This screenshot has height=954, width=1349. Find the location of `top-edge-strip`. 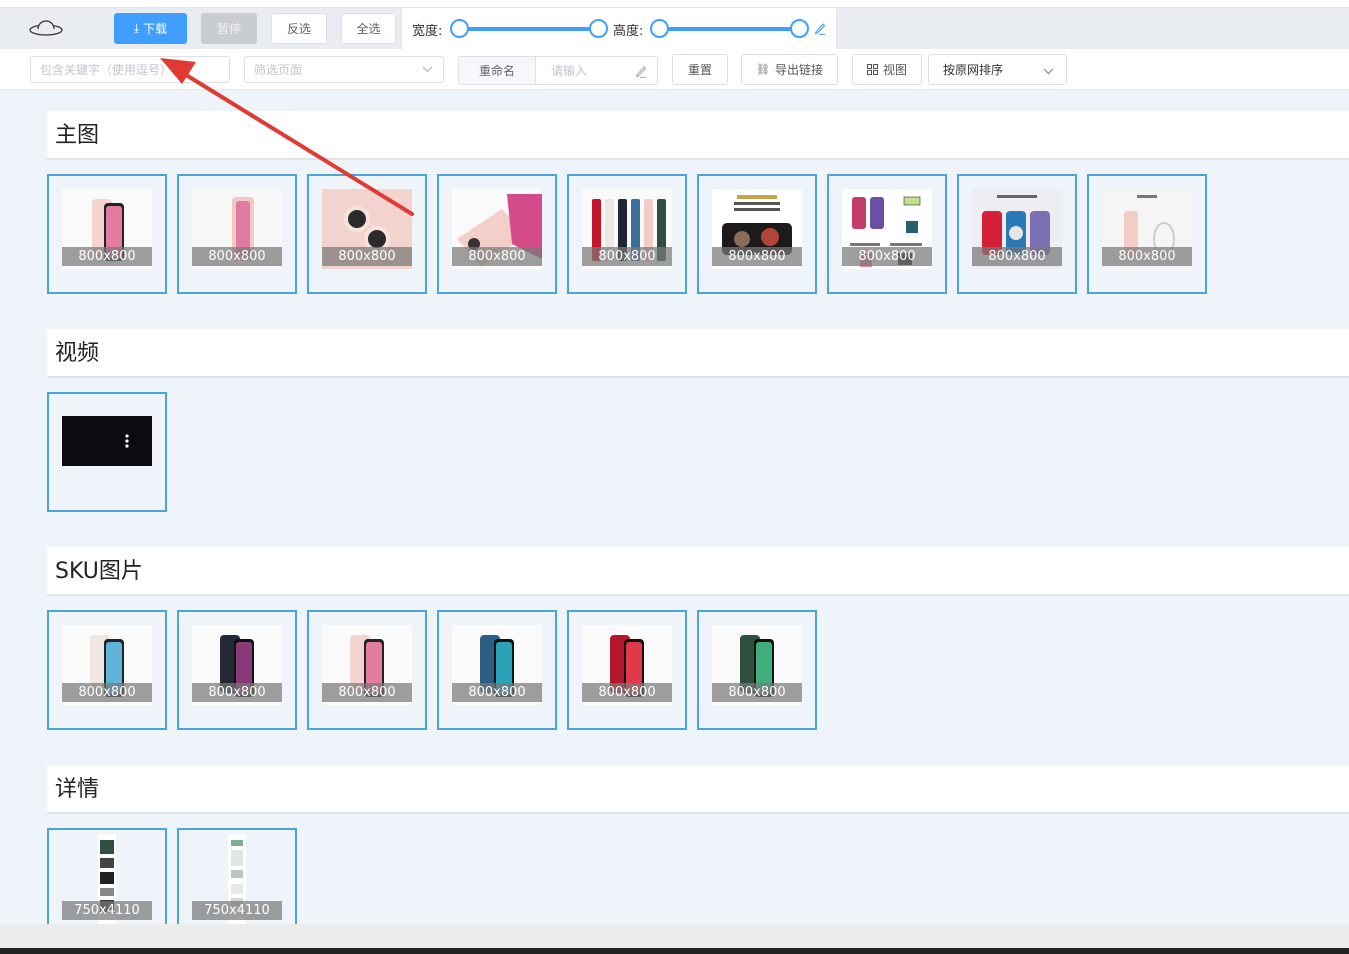

top-edge-strip is located at coordinates (674, 4).